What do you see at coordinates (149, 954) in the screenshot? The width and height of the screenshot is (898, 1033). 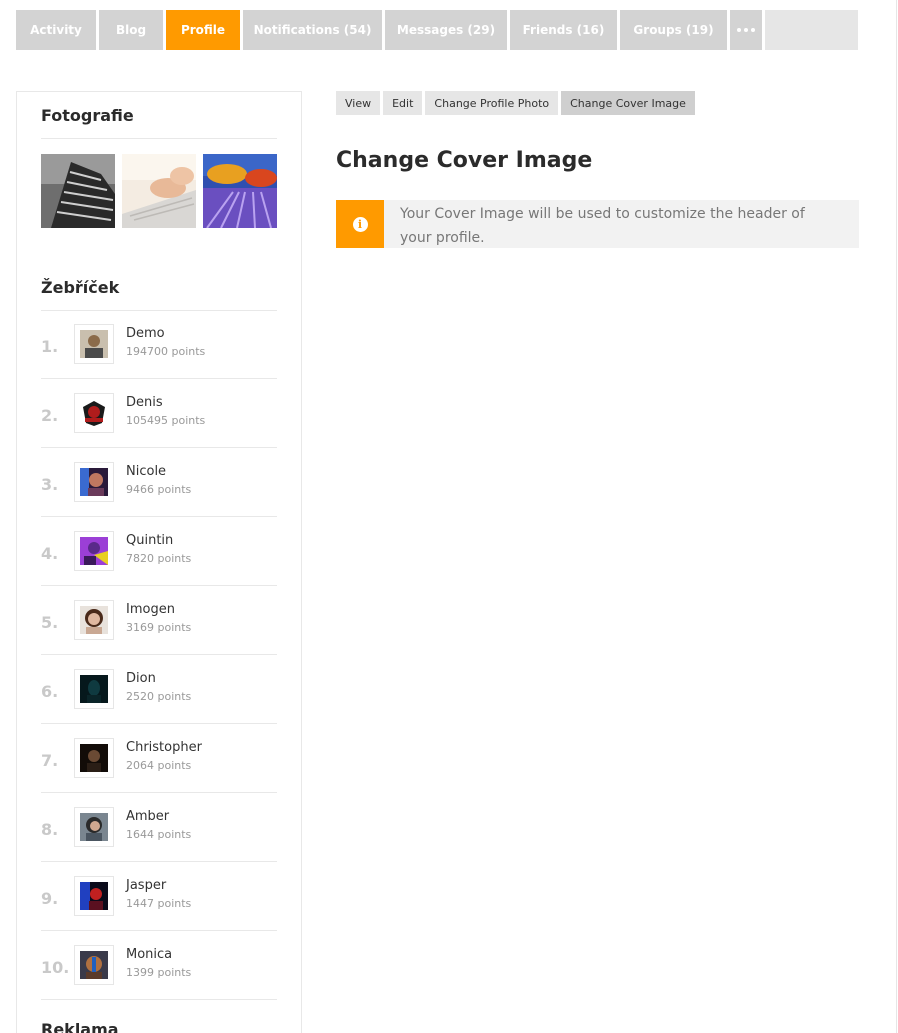 I see `member-name: Monica` at bounding box center [149, 954].